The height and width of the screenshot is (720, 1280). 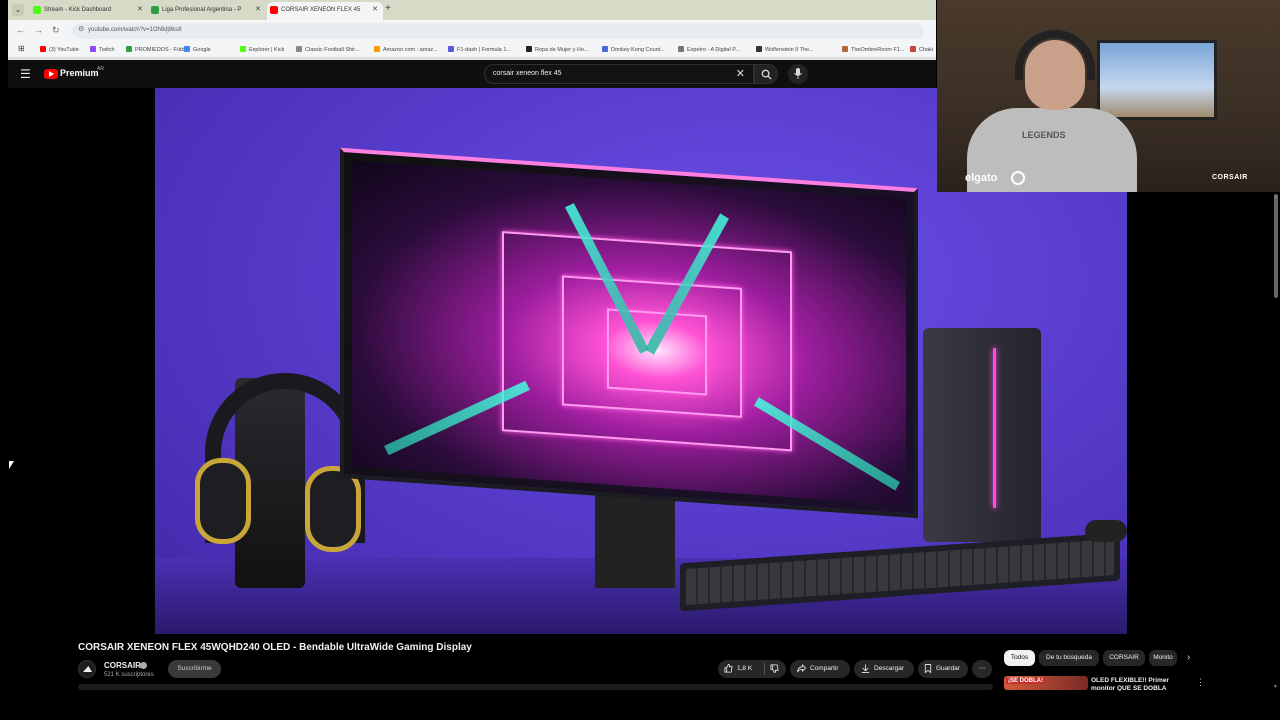 What do you see at coordinates (388, 8) in the screenshot?
I see `new-tab-button: +` at bounding box center [388, 8].